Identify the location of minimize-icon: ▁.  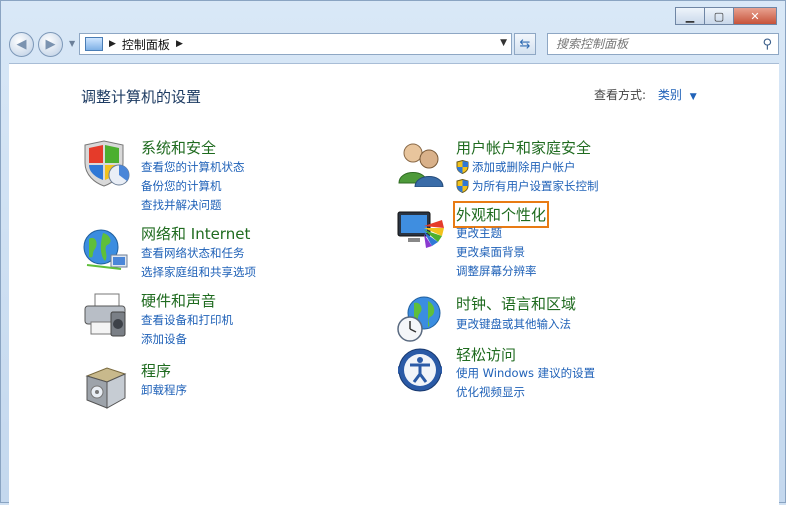
(690, 16).